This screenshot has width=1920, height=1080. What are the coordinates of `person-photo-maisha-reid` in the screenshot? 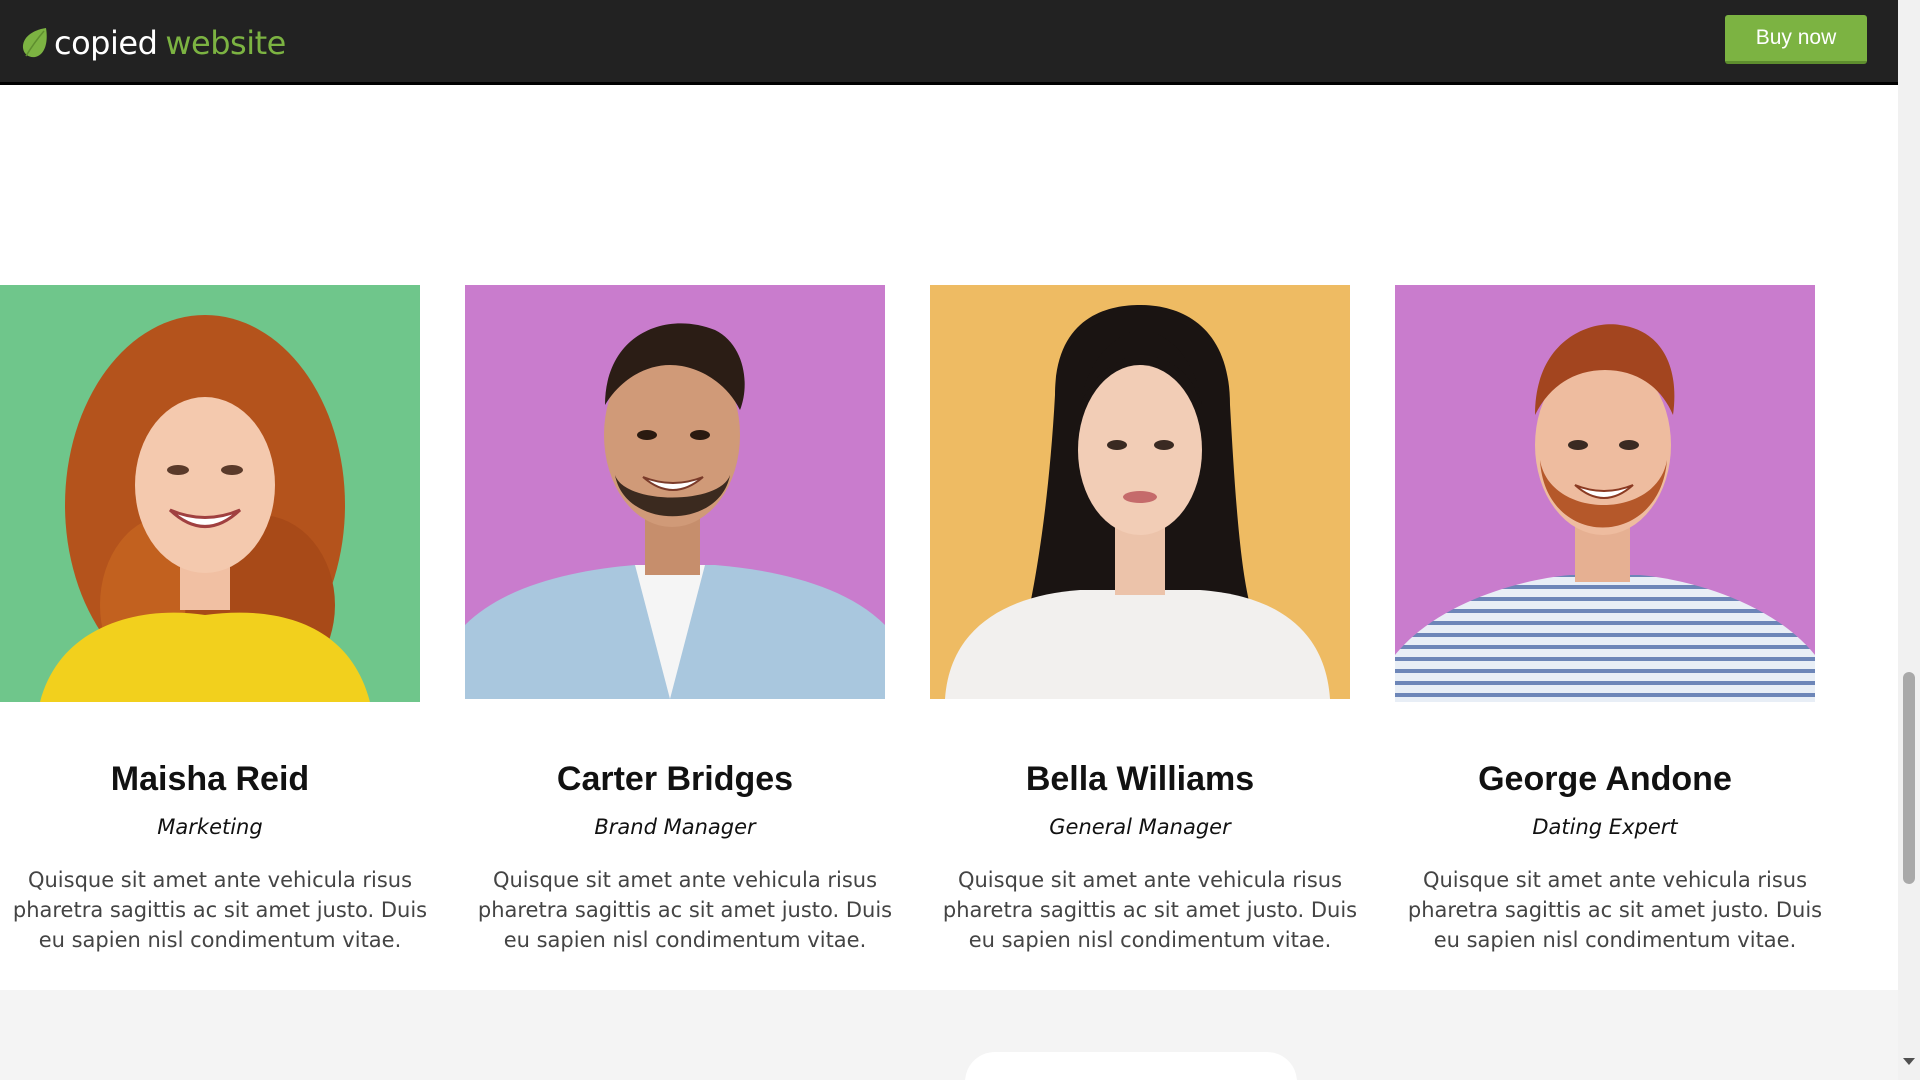 It's located at (210, 493).